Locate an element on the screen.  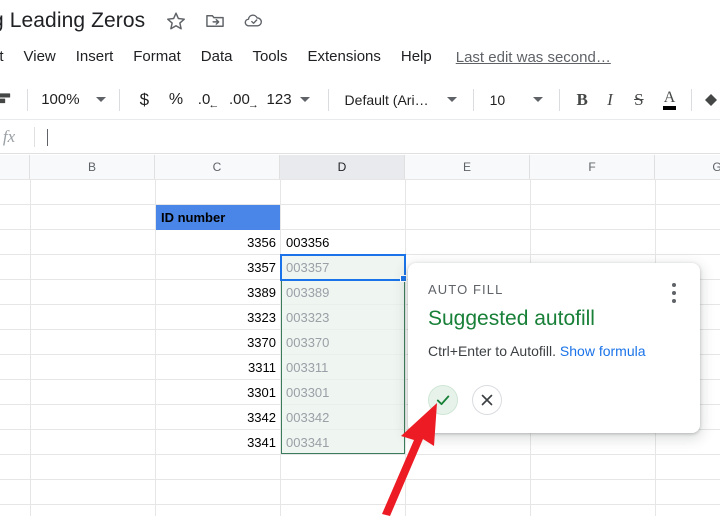
title-icon-group is located at coordinates (215, 21).